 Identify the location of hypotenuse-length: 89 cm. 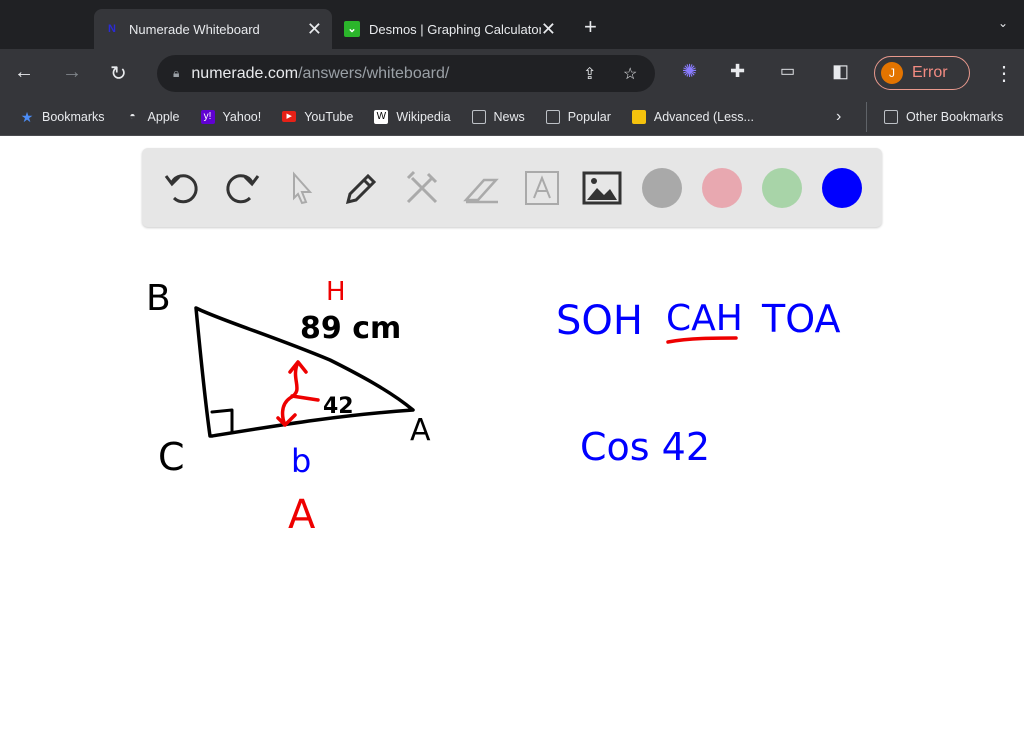
(350, 328).